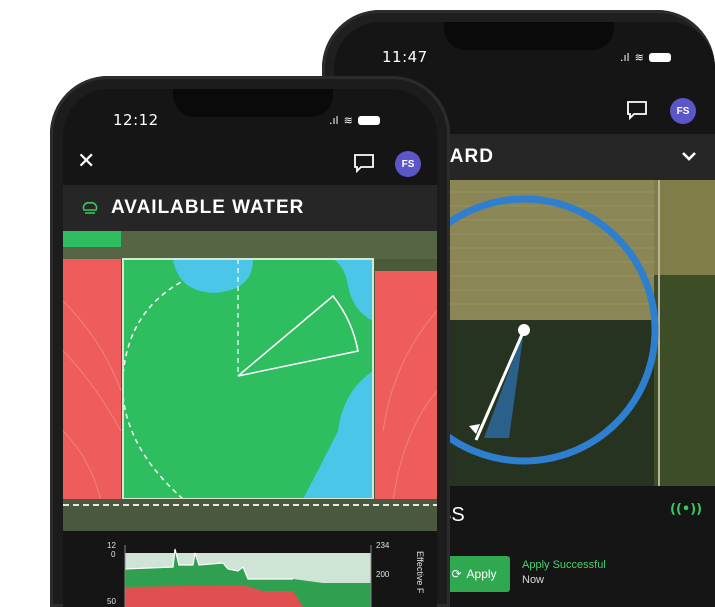 The image size is (715, 607). I want to click on apply-status-text: Apply Successful, so click(564, 565).